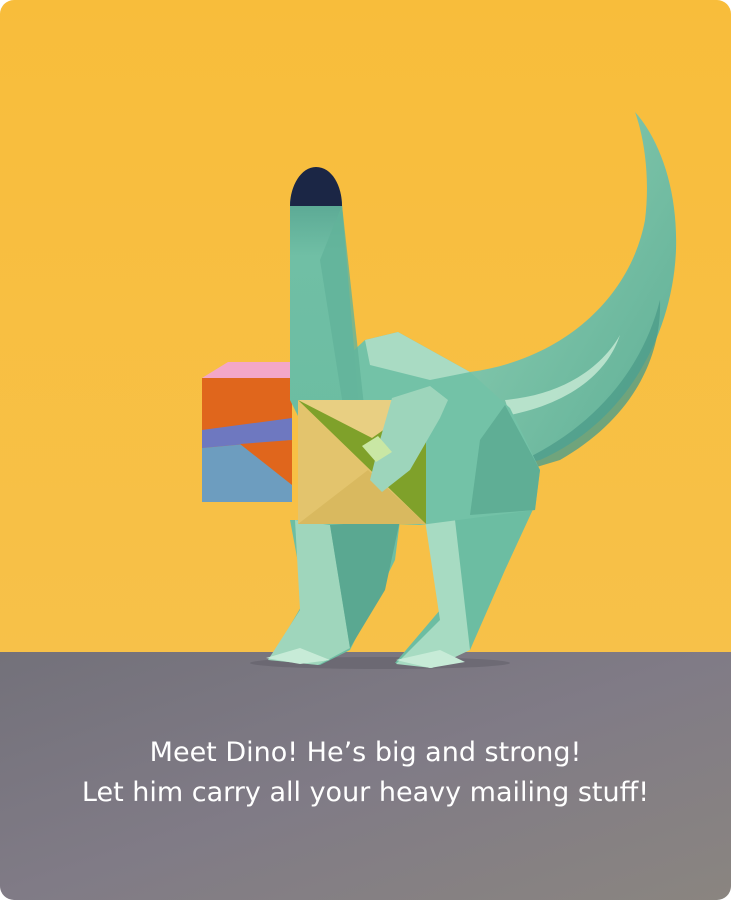  Describe the element at coordinates (365, 752) in the screenshot. I see `caption-line-1: Meet Dino! He’s big and strong!` at that location.